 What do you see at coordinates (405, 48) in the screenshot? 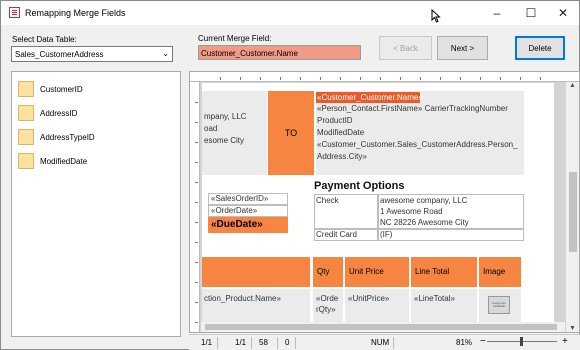
I see `back-button: < Back` at bounding box center [405, 48].